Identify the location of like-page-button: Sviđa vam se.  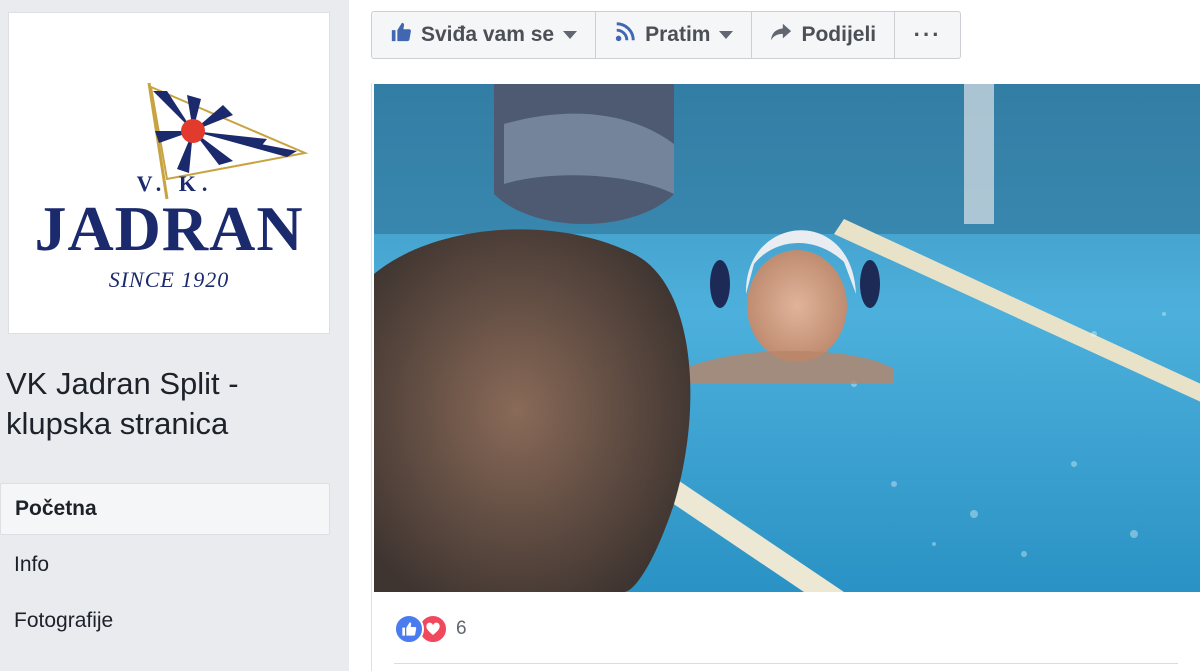
(484, 35).